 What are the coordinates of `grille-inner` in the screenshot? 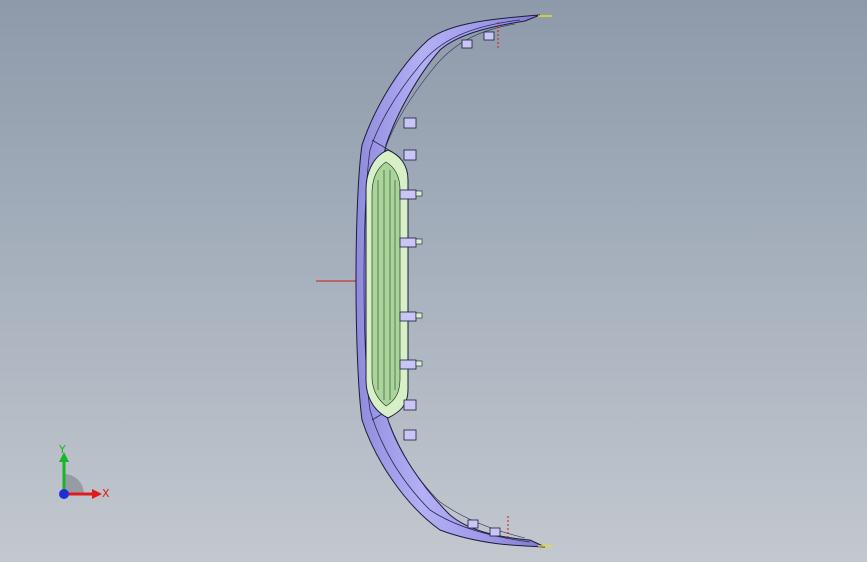 It's located at (386, 284).